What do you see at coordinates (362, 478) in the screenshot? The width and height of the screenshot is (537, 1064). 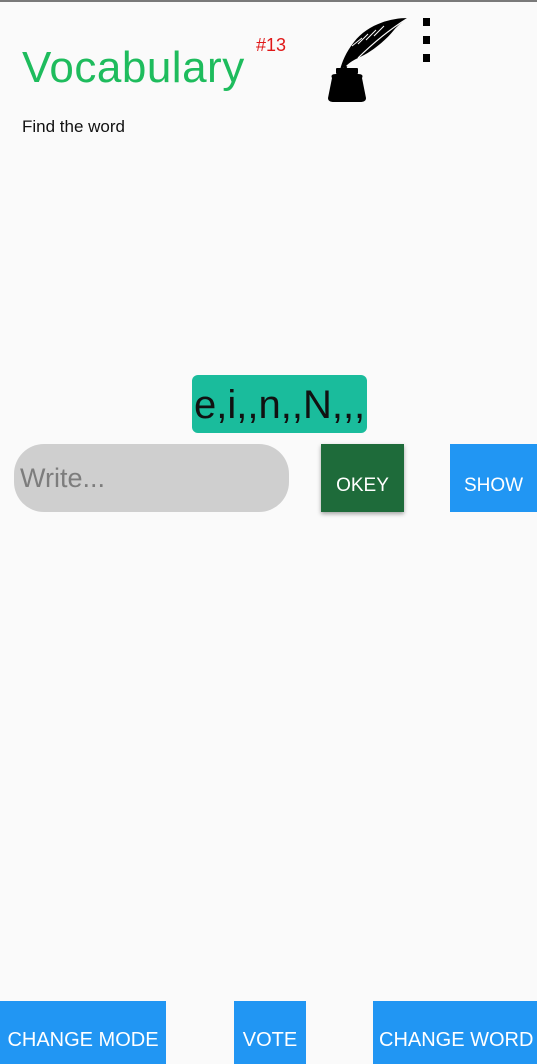 I see `okey-button: OKEY` at bounding box center [362, 478].